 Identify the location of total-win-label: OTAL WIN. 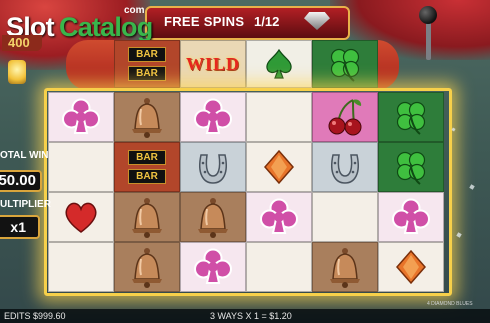
(24, 155).